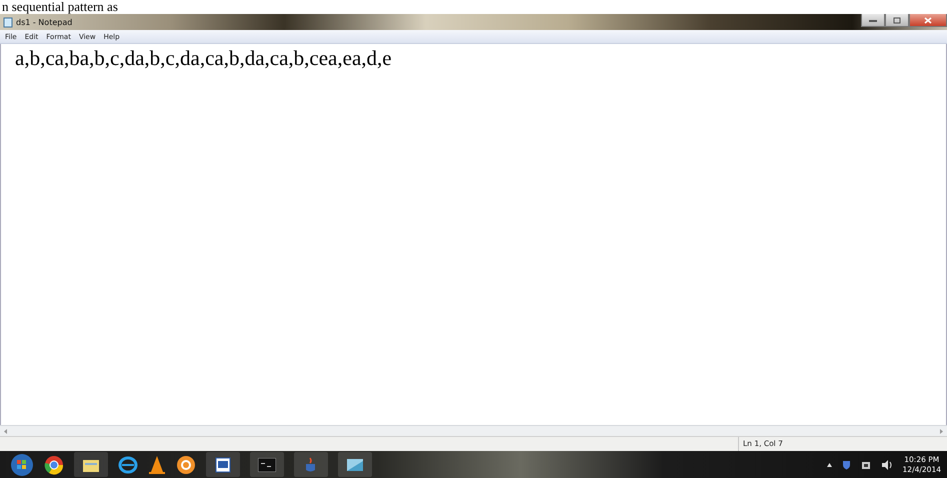  What do you see at coordinates (186, 464) in the screenshot?
I see `media-player-icon` at bounding box center [186, 464].